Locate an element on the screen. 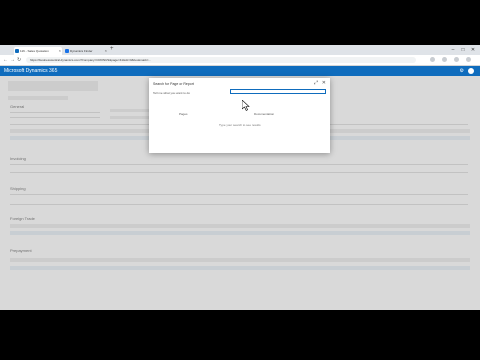 The image size is (480, 360). minimize-button: – is located at coordinates (453, 50).